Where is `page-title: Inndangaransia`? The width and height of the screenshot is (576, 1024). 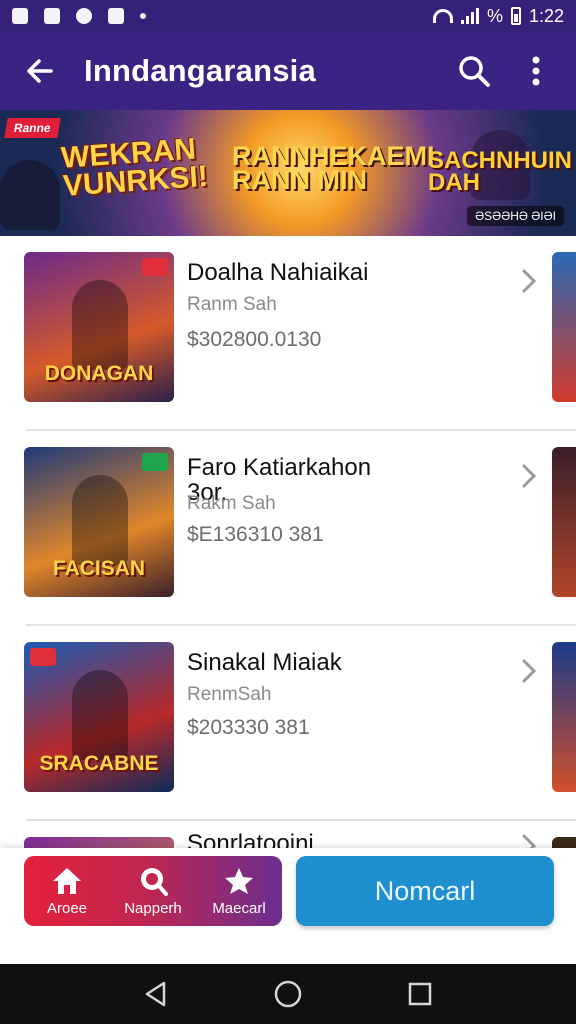 page-title: Inndangaransia is located at coordinates (200, 70).